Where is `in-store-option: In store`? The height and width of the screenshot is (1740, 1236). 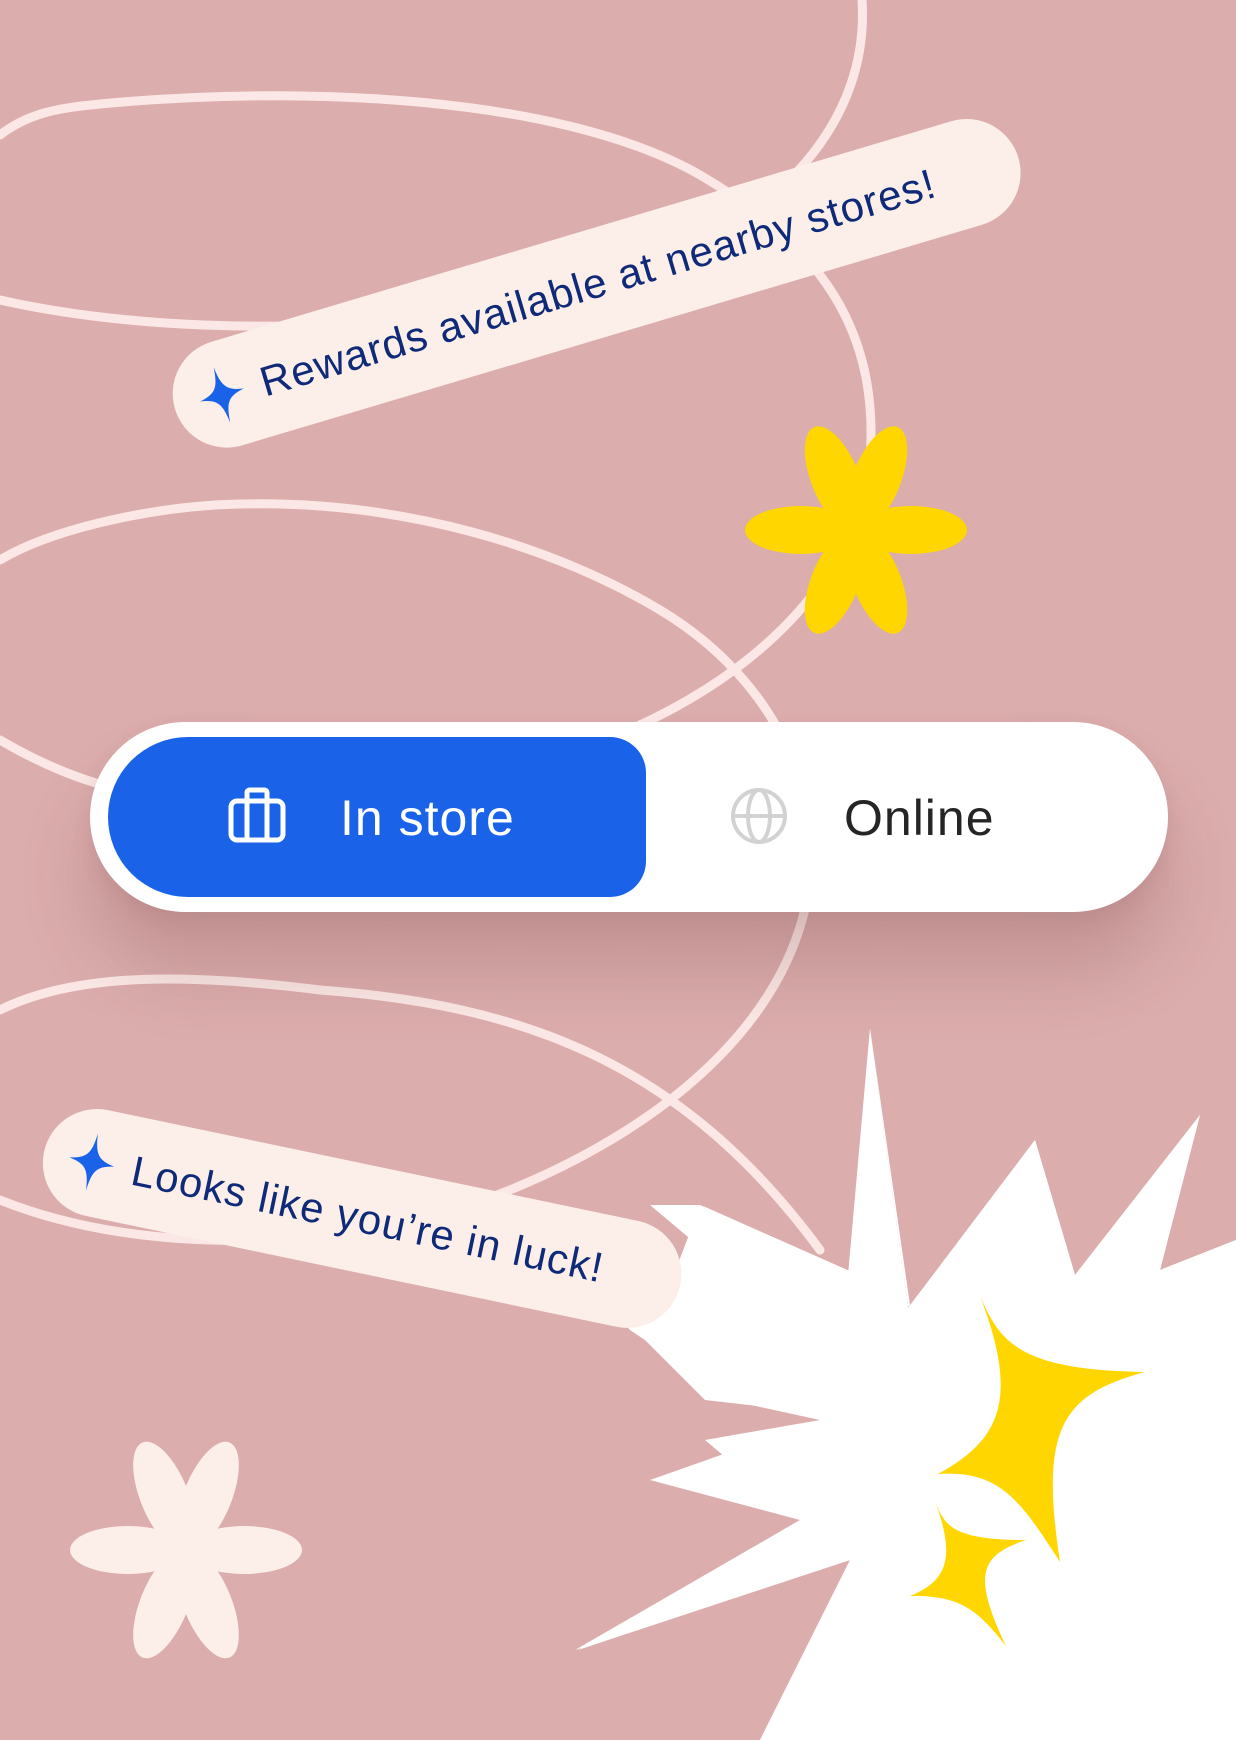 in-store-option: In store is located at coordinates (377, 817).